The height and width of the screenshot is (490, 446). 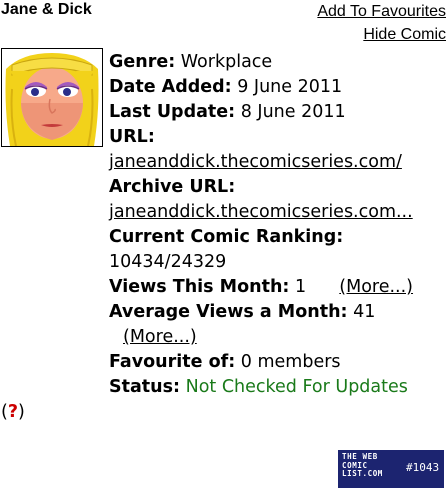 I want to click on web-comic-list-badge: THE WEB COMIC LIST.COM #1043, so click(x=391, y=469).